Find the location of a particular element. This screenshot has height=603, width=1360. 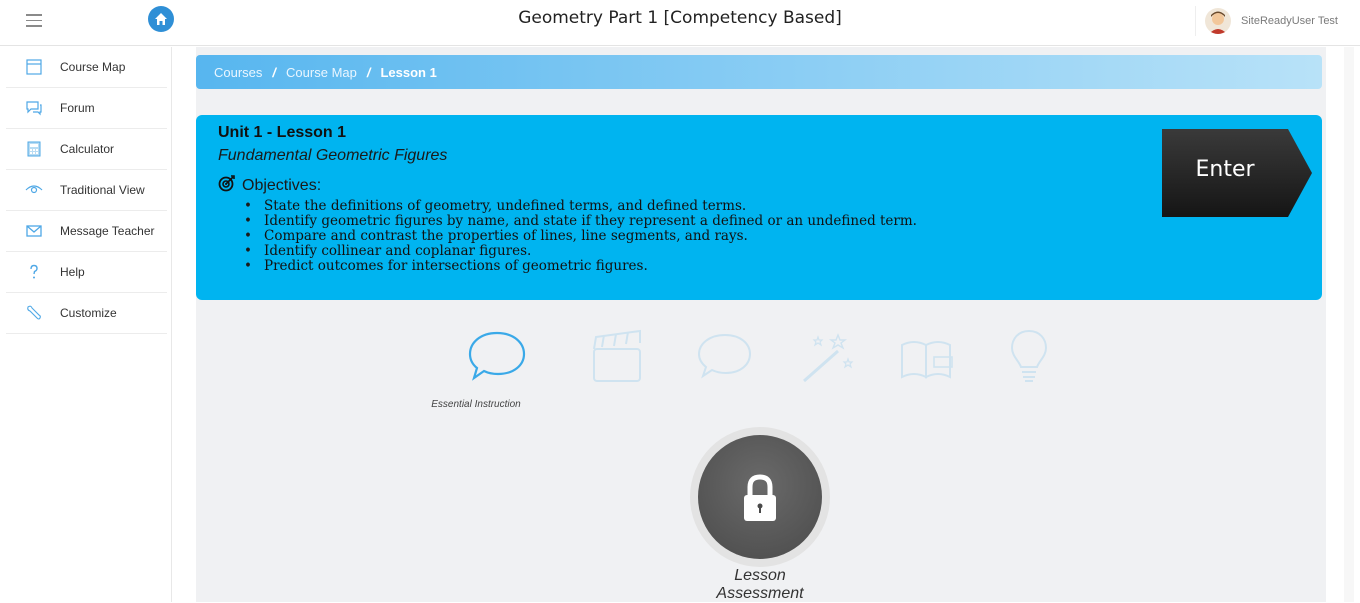

envelope-icon is located at coordinates (34, 231).